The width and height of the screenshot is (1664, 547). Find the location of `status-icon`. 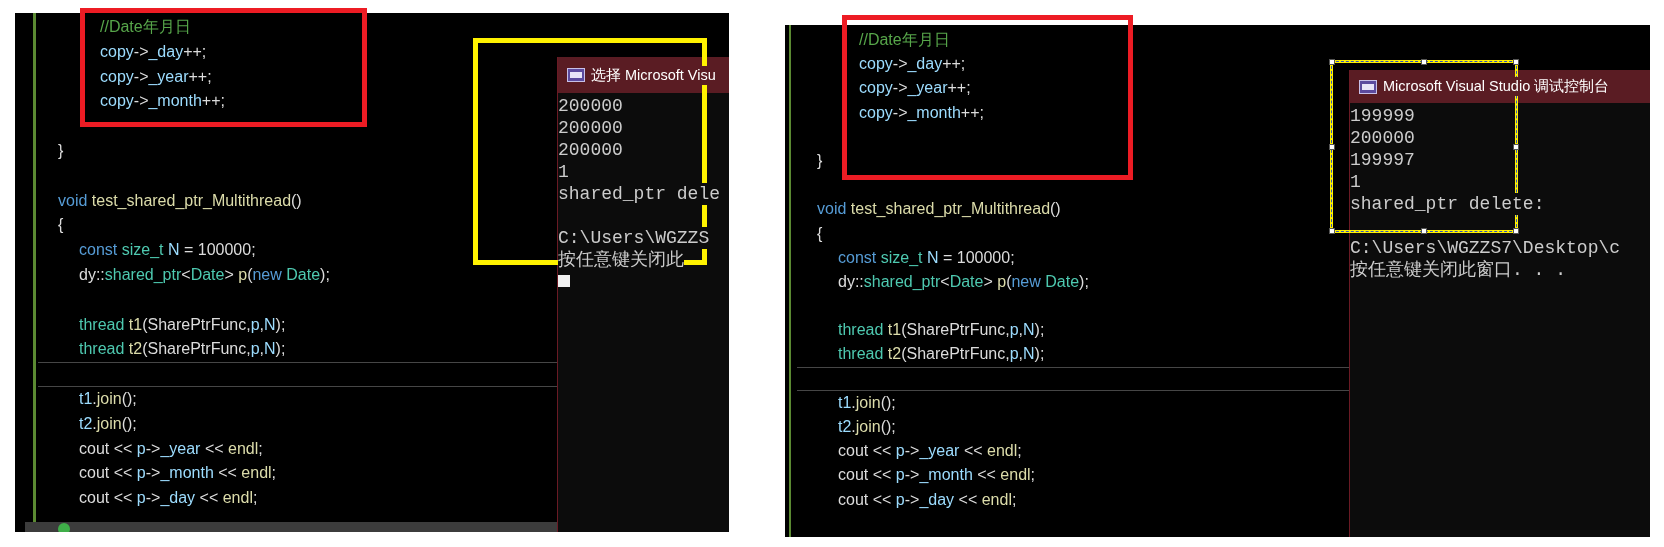

status-icon is located at coordinates (64, 527).